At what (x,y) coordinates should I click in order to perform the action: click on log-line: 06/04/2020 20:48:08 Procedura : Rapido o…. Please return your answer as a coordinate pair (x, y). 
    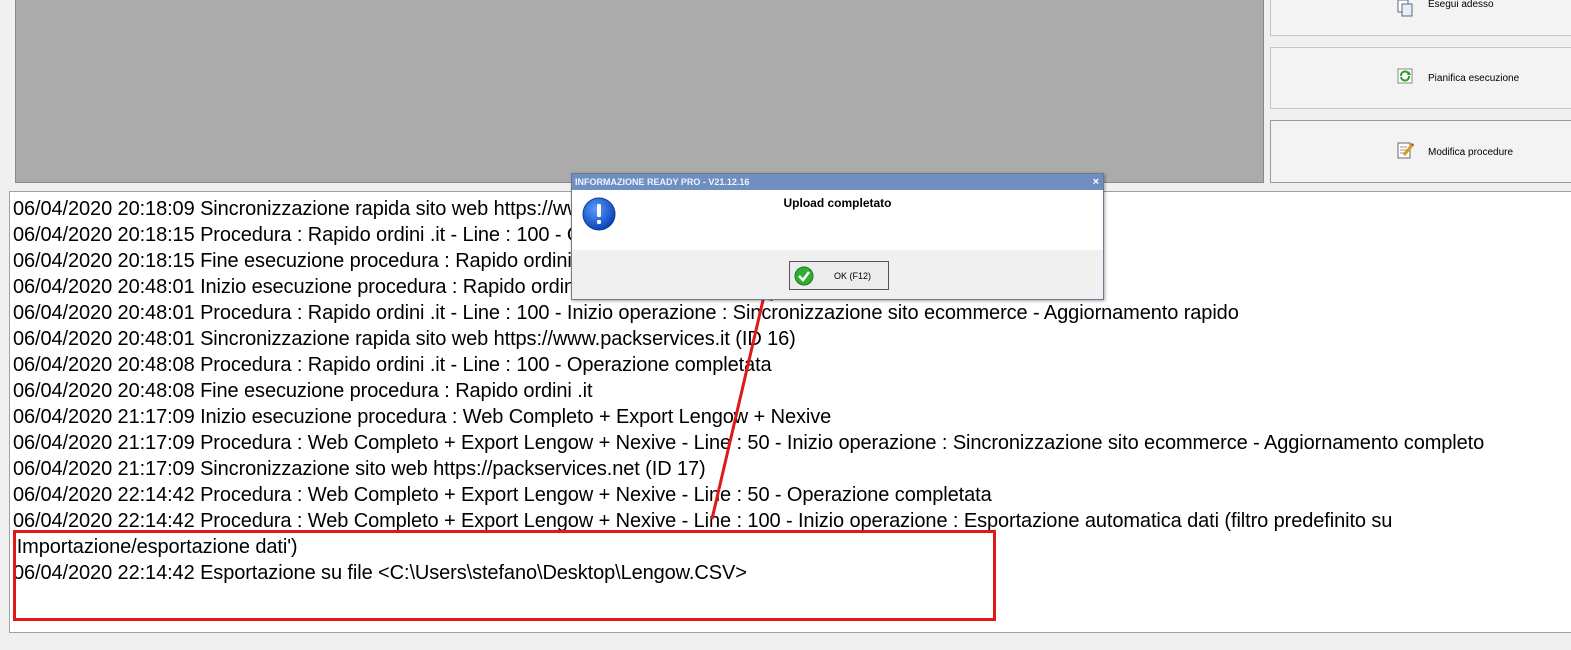
    Looking at the image, I should click on (392, 365).